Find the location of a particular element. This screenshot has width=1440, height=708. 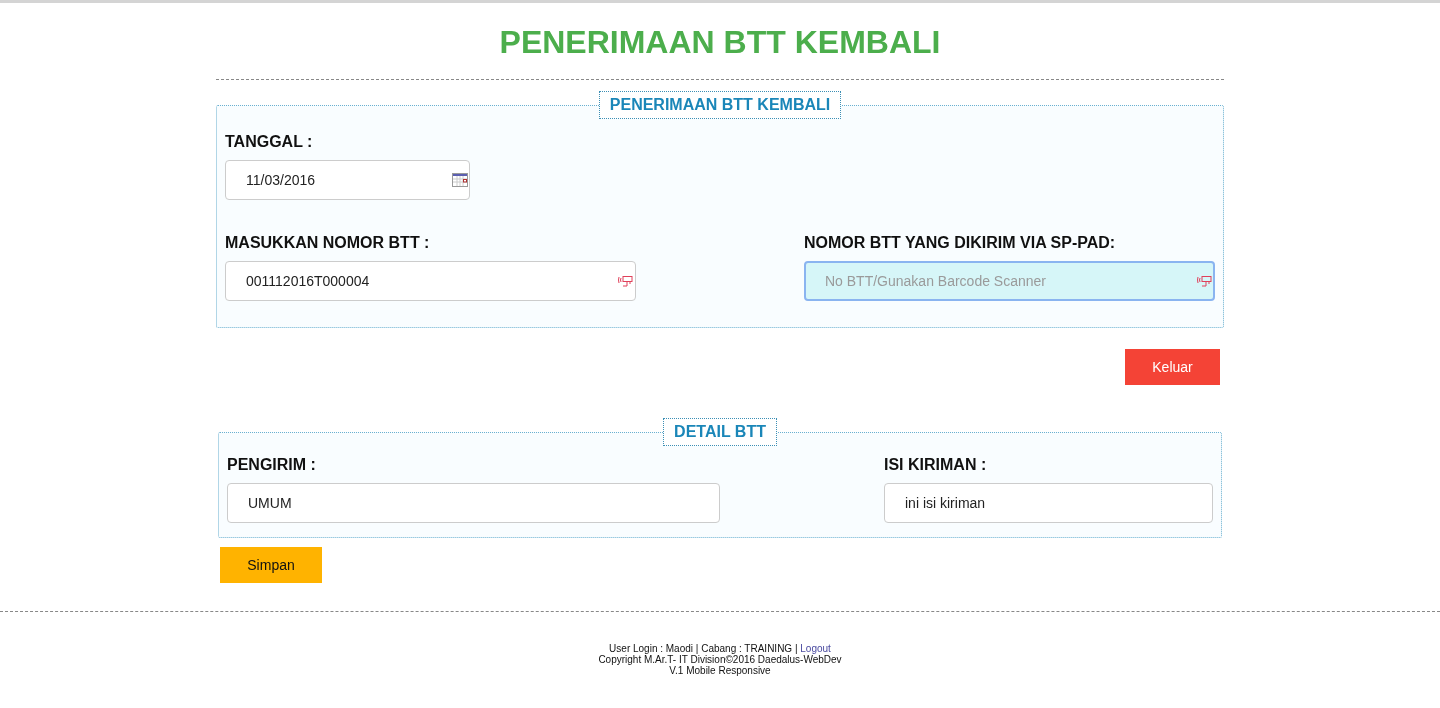

input-field: ini isi kiriman is located at coordinates (1048, 503).